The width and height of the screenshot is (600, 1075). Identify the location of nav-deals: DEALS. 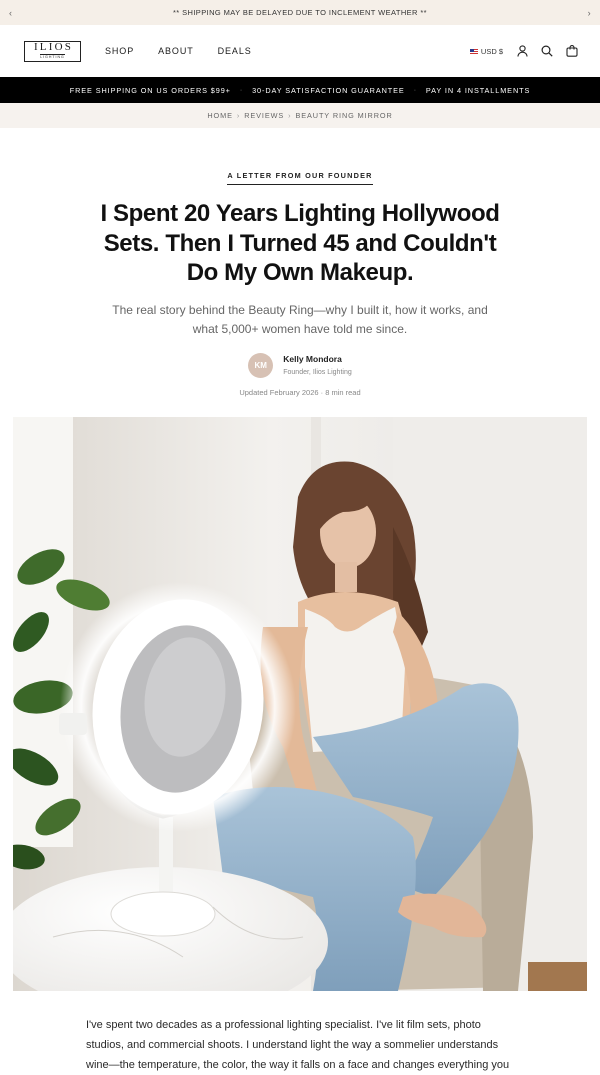
(235, 51).